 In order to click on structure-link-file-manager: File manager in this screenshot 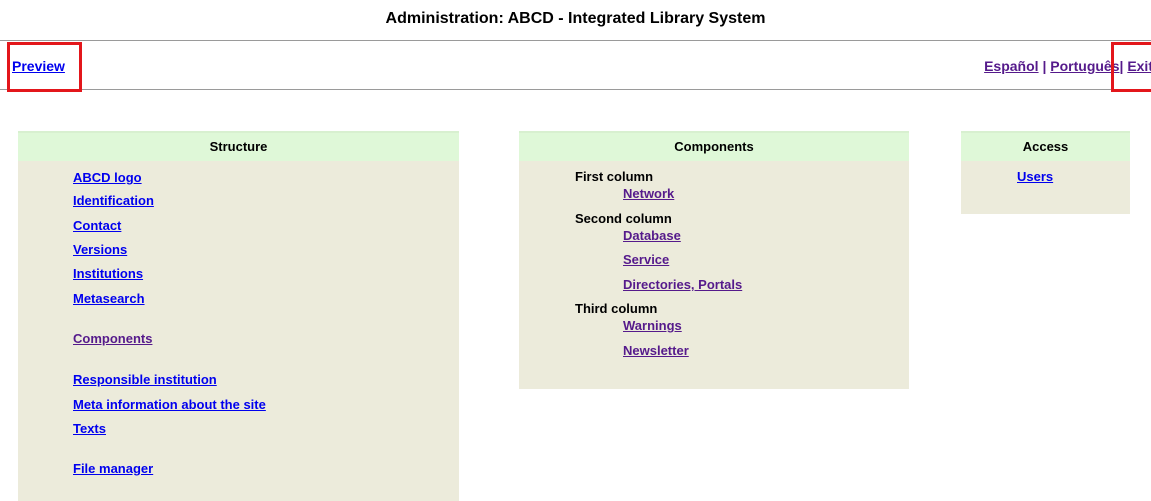, I will do `click(113, 468)`.